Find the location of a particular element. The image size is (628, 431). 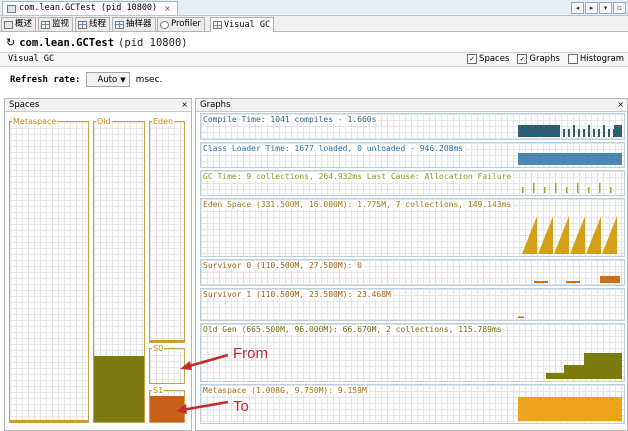

scroll-right-button: ▸ is located at coordinates (591, 8).